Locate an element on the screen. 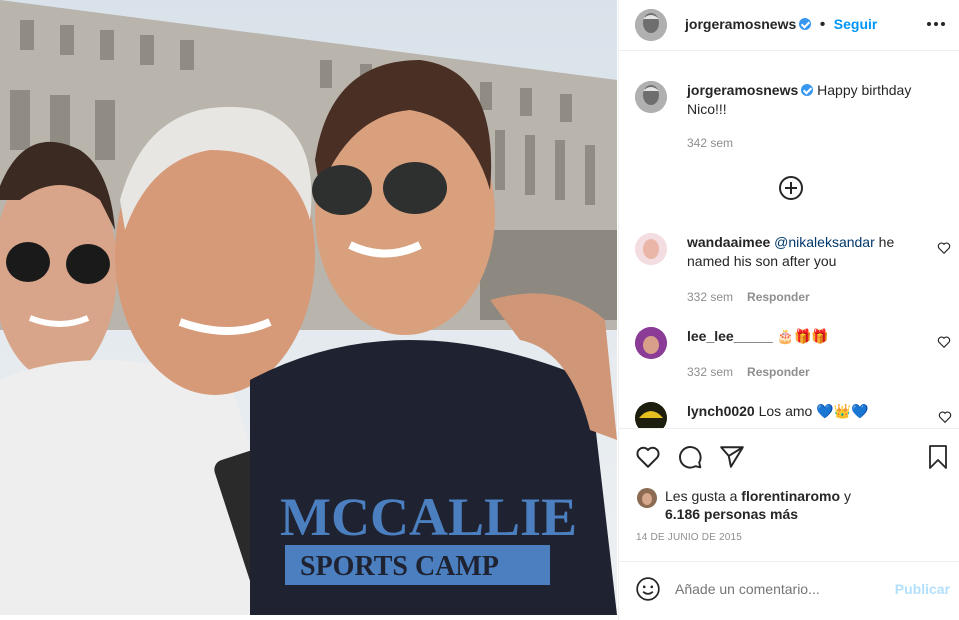 The image size is (959, 620). comment-mention: @nikaleksandar is located at coordinates (824, 242).